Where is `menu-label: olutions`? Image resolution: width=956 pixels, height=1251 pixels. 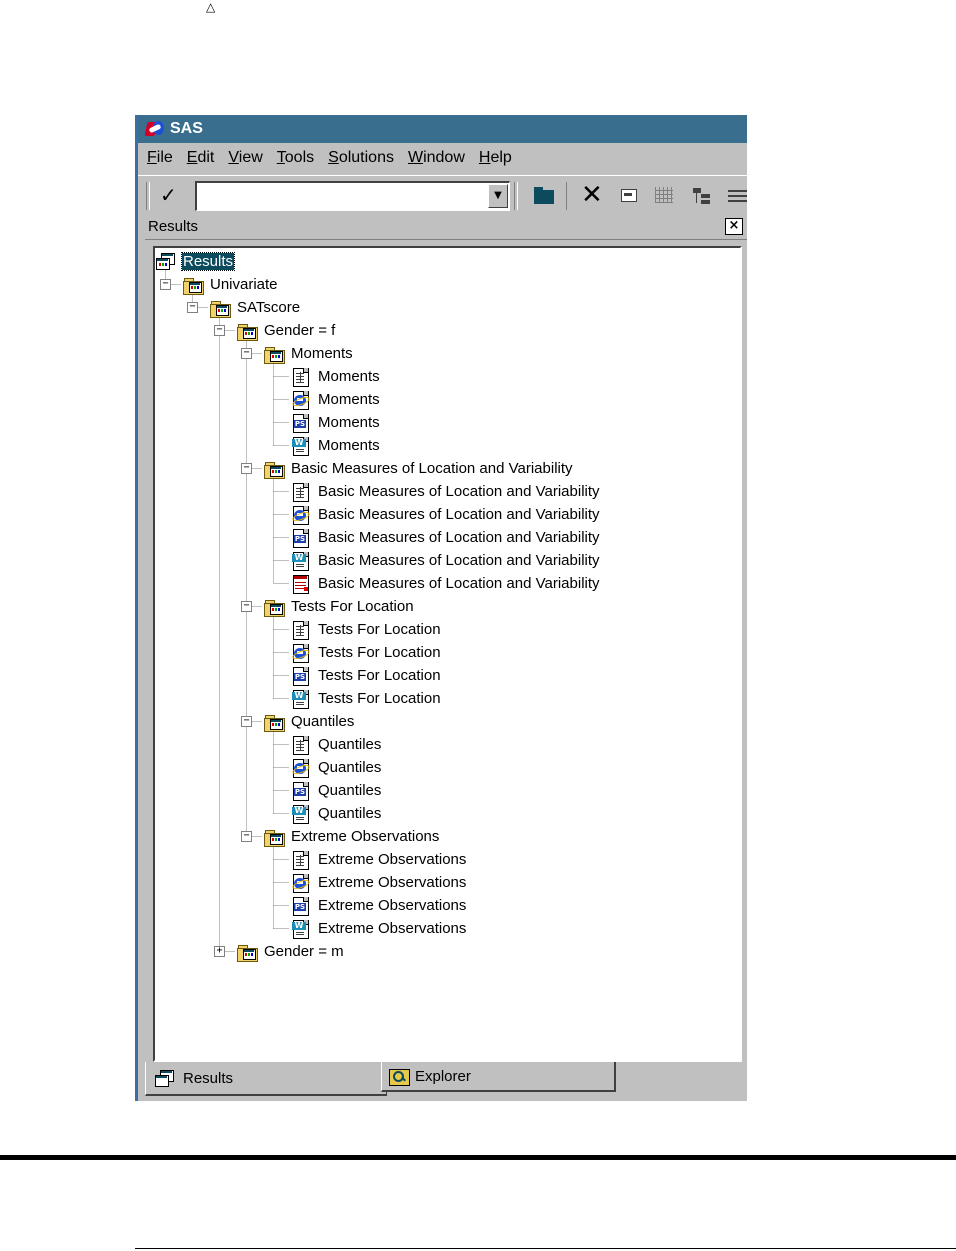 menu-label: olutions is located at coordinates (366, 157).